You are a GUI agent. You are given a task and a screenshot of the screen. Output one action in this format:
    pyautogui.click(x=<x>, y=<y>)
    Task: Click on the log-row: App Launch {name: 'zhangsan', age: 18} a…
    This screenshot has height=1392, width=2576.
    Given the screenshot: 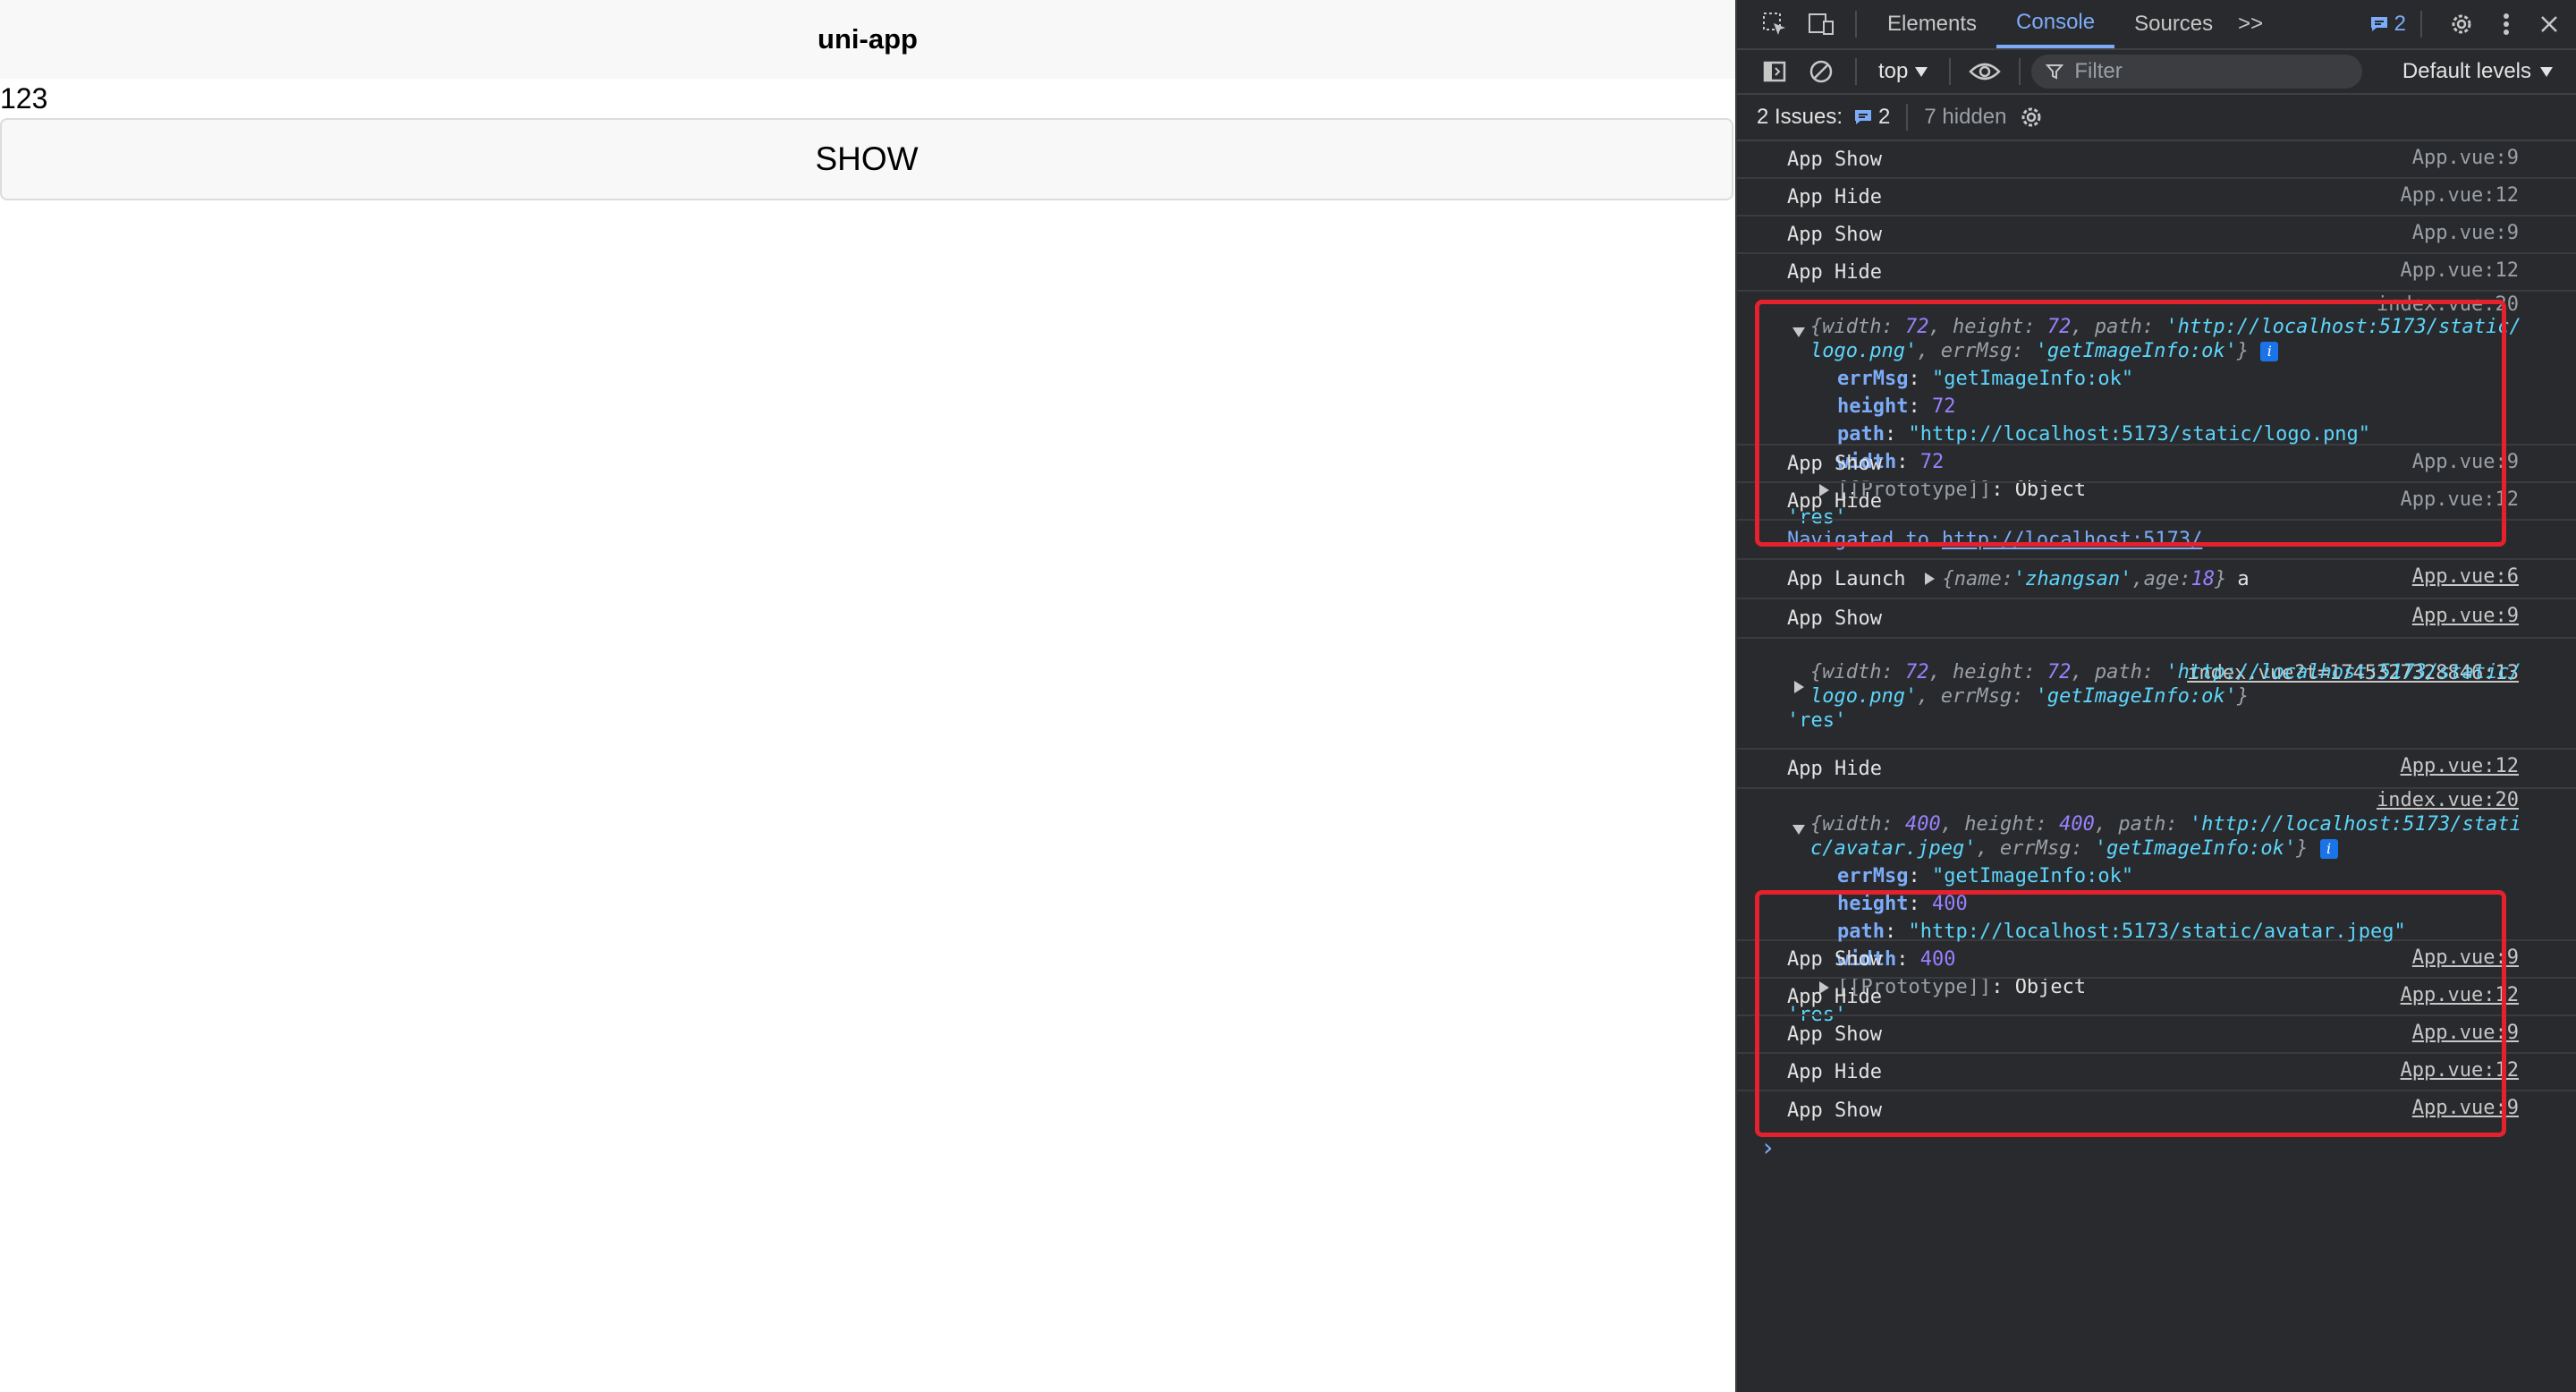 What is the action you would take?
    pyautogui.click(x=2156, y=579)
    